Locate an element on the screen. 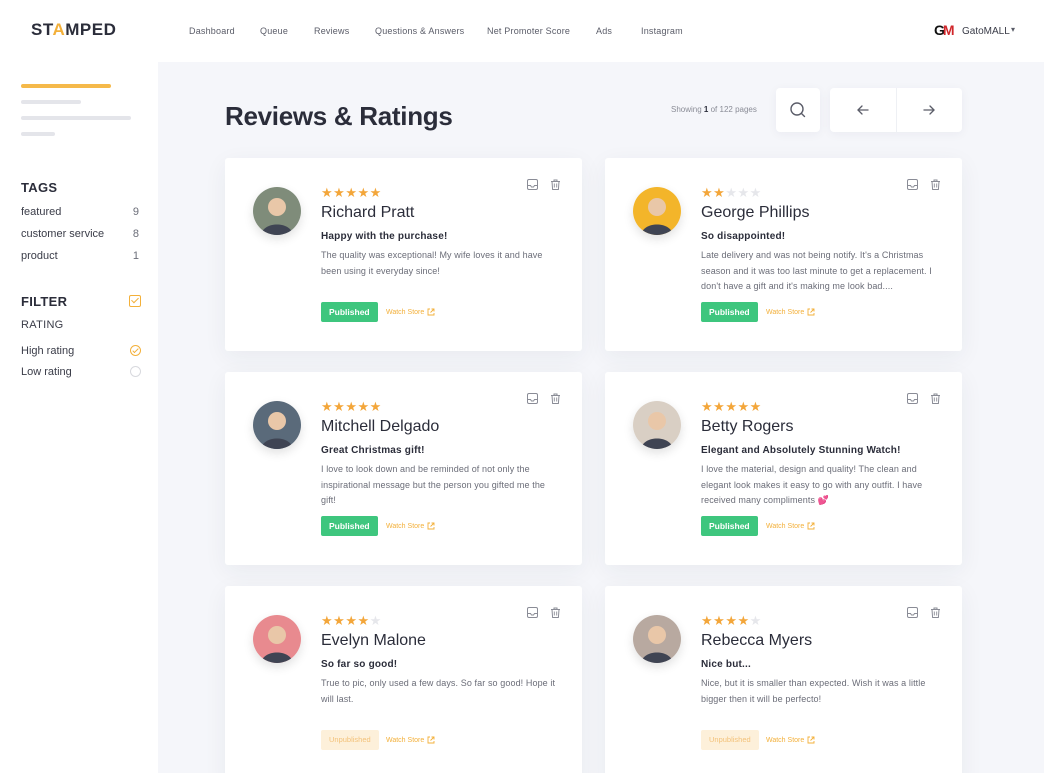 This screenshot has width=1044, height=773. nav-dashboard: Dashboard is located at coordinates (212, 31).